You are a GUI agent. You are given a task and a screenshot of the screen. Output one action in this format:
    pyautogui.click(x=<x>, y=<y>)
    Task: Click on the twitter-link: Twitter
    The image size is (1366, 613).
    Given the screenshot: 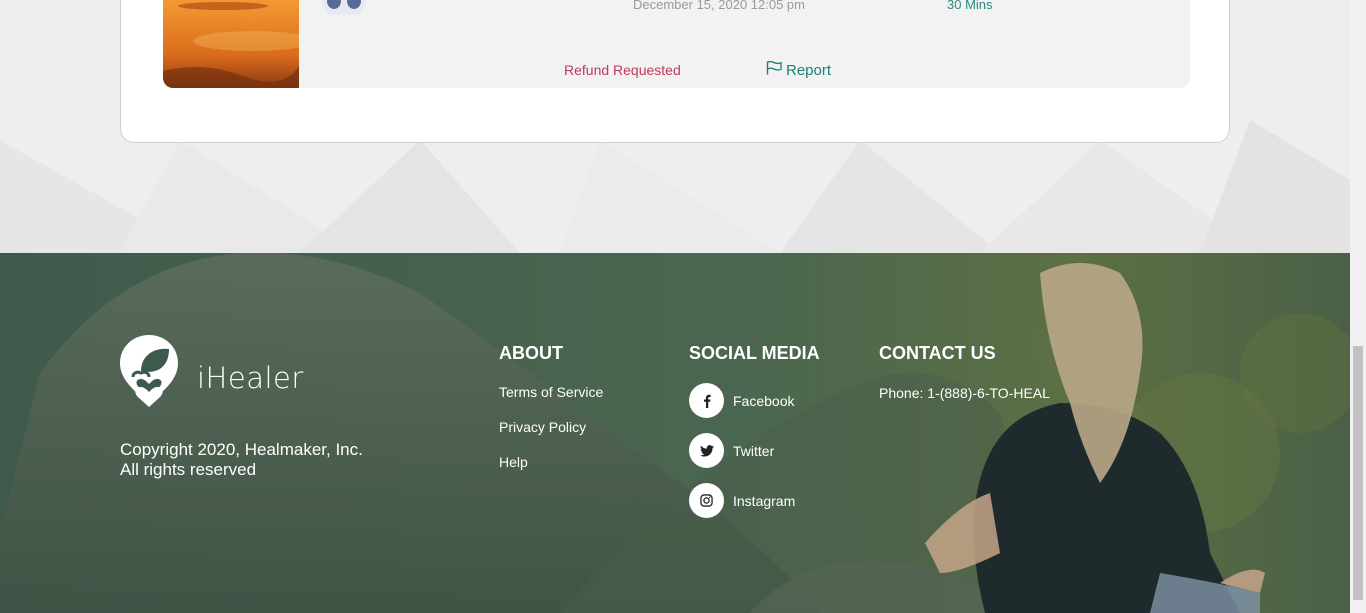 What is the action you would take?
    pyautogui.click(x=731, y=450)
    